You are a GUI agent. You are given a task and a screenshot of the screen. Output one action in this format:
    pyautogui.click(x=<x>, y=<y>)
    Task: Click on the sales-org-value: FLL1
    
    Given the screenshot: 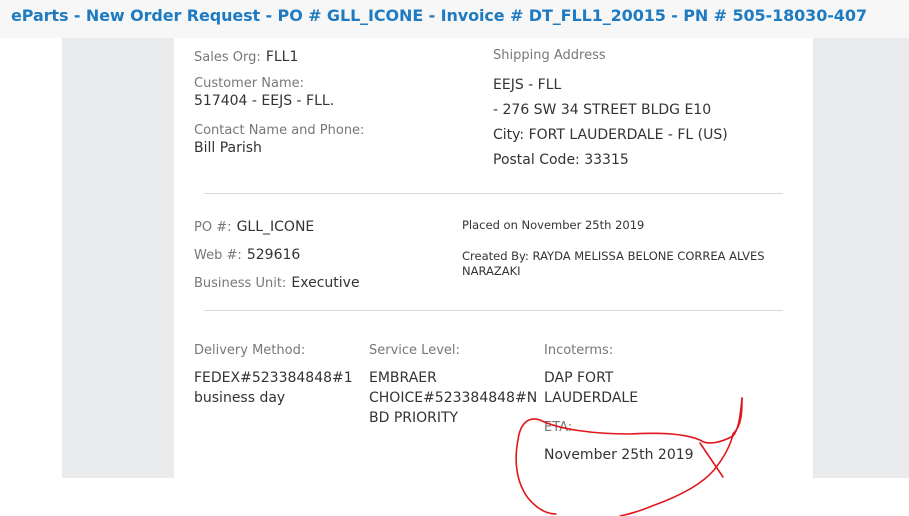 What is the action you would take?
    pyautogui.click(x=282, y=57)
    